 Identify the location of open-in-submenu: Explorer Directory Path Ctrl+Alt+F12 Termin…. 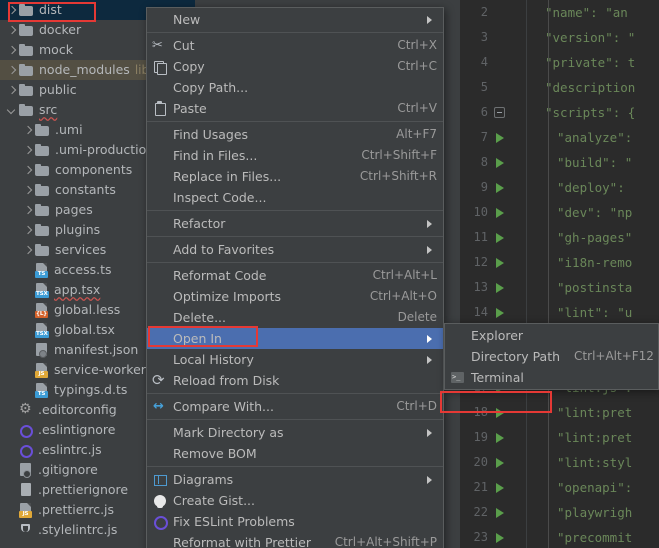
(551, 356).